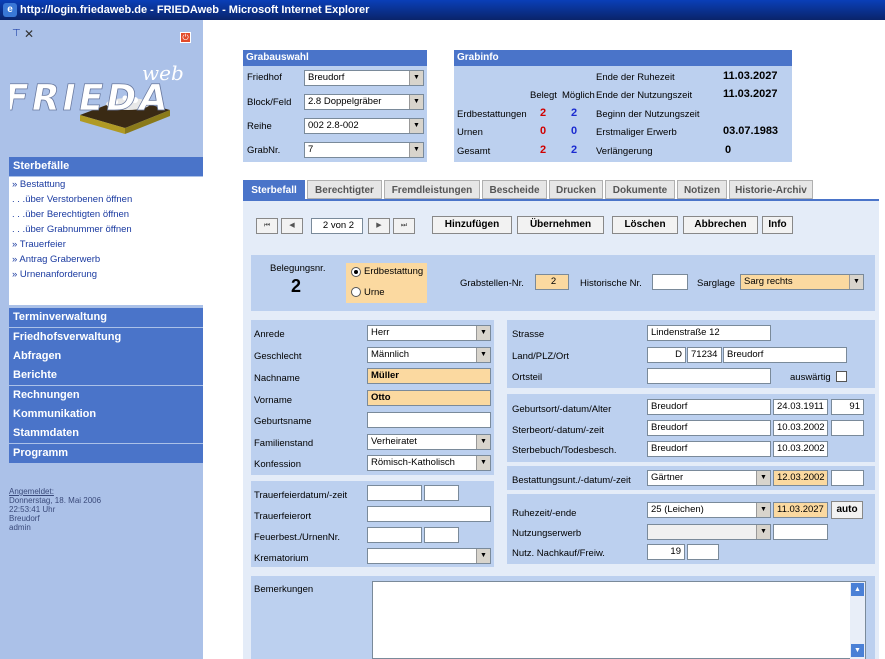 The width and height of the screenshot is (885, 659). Describe the element at coordinates (364, 78) in the screenshot. I see `friedhof-select: Breudorf ▼` at that location.